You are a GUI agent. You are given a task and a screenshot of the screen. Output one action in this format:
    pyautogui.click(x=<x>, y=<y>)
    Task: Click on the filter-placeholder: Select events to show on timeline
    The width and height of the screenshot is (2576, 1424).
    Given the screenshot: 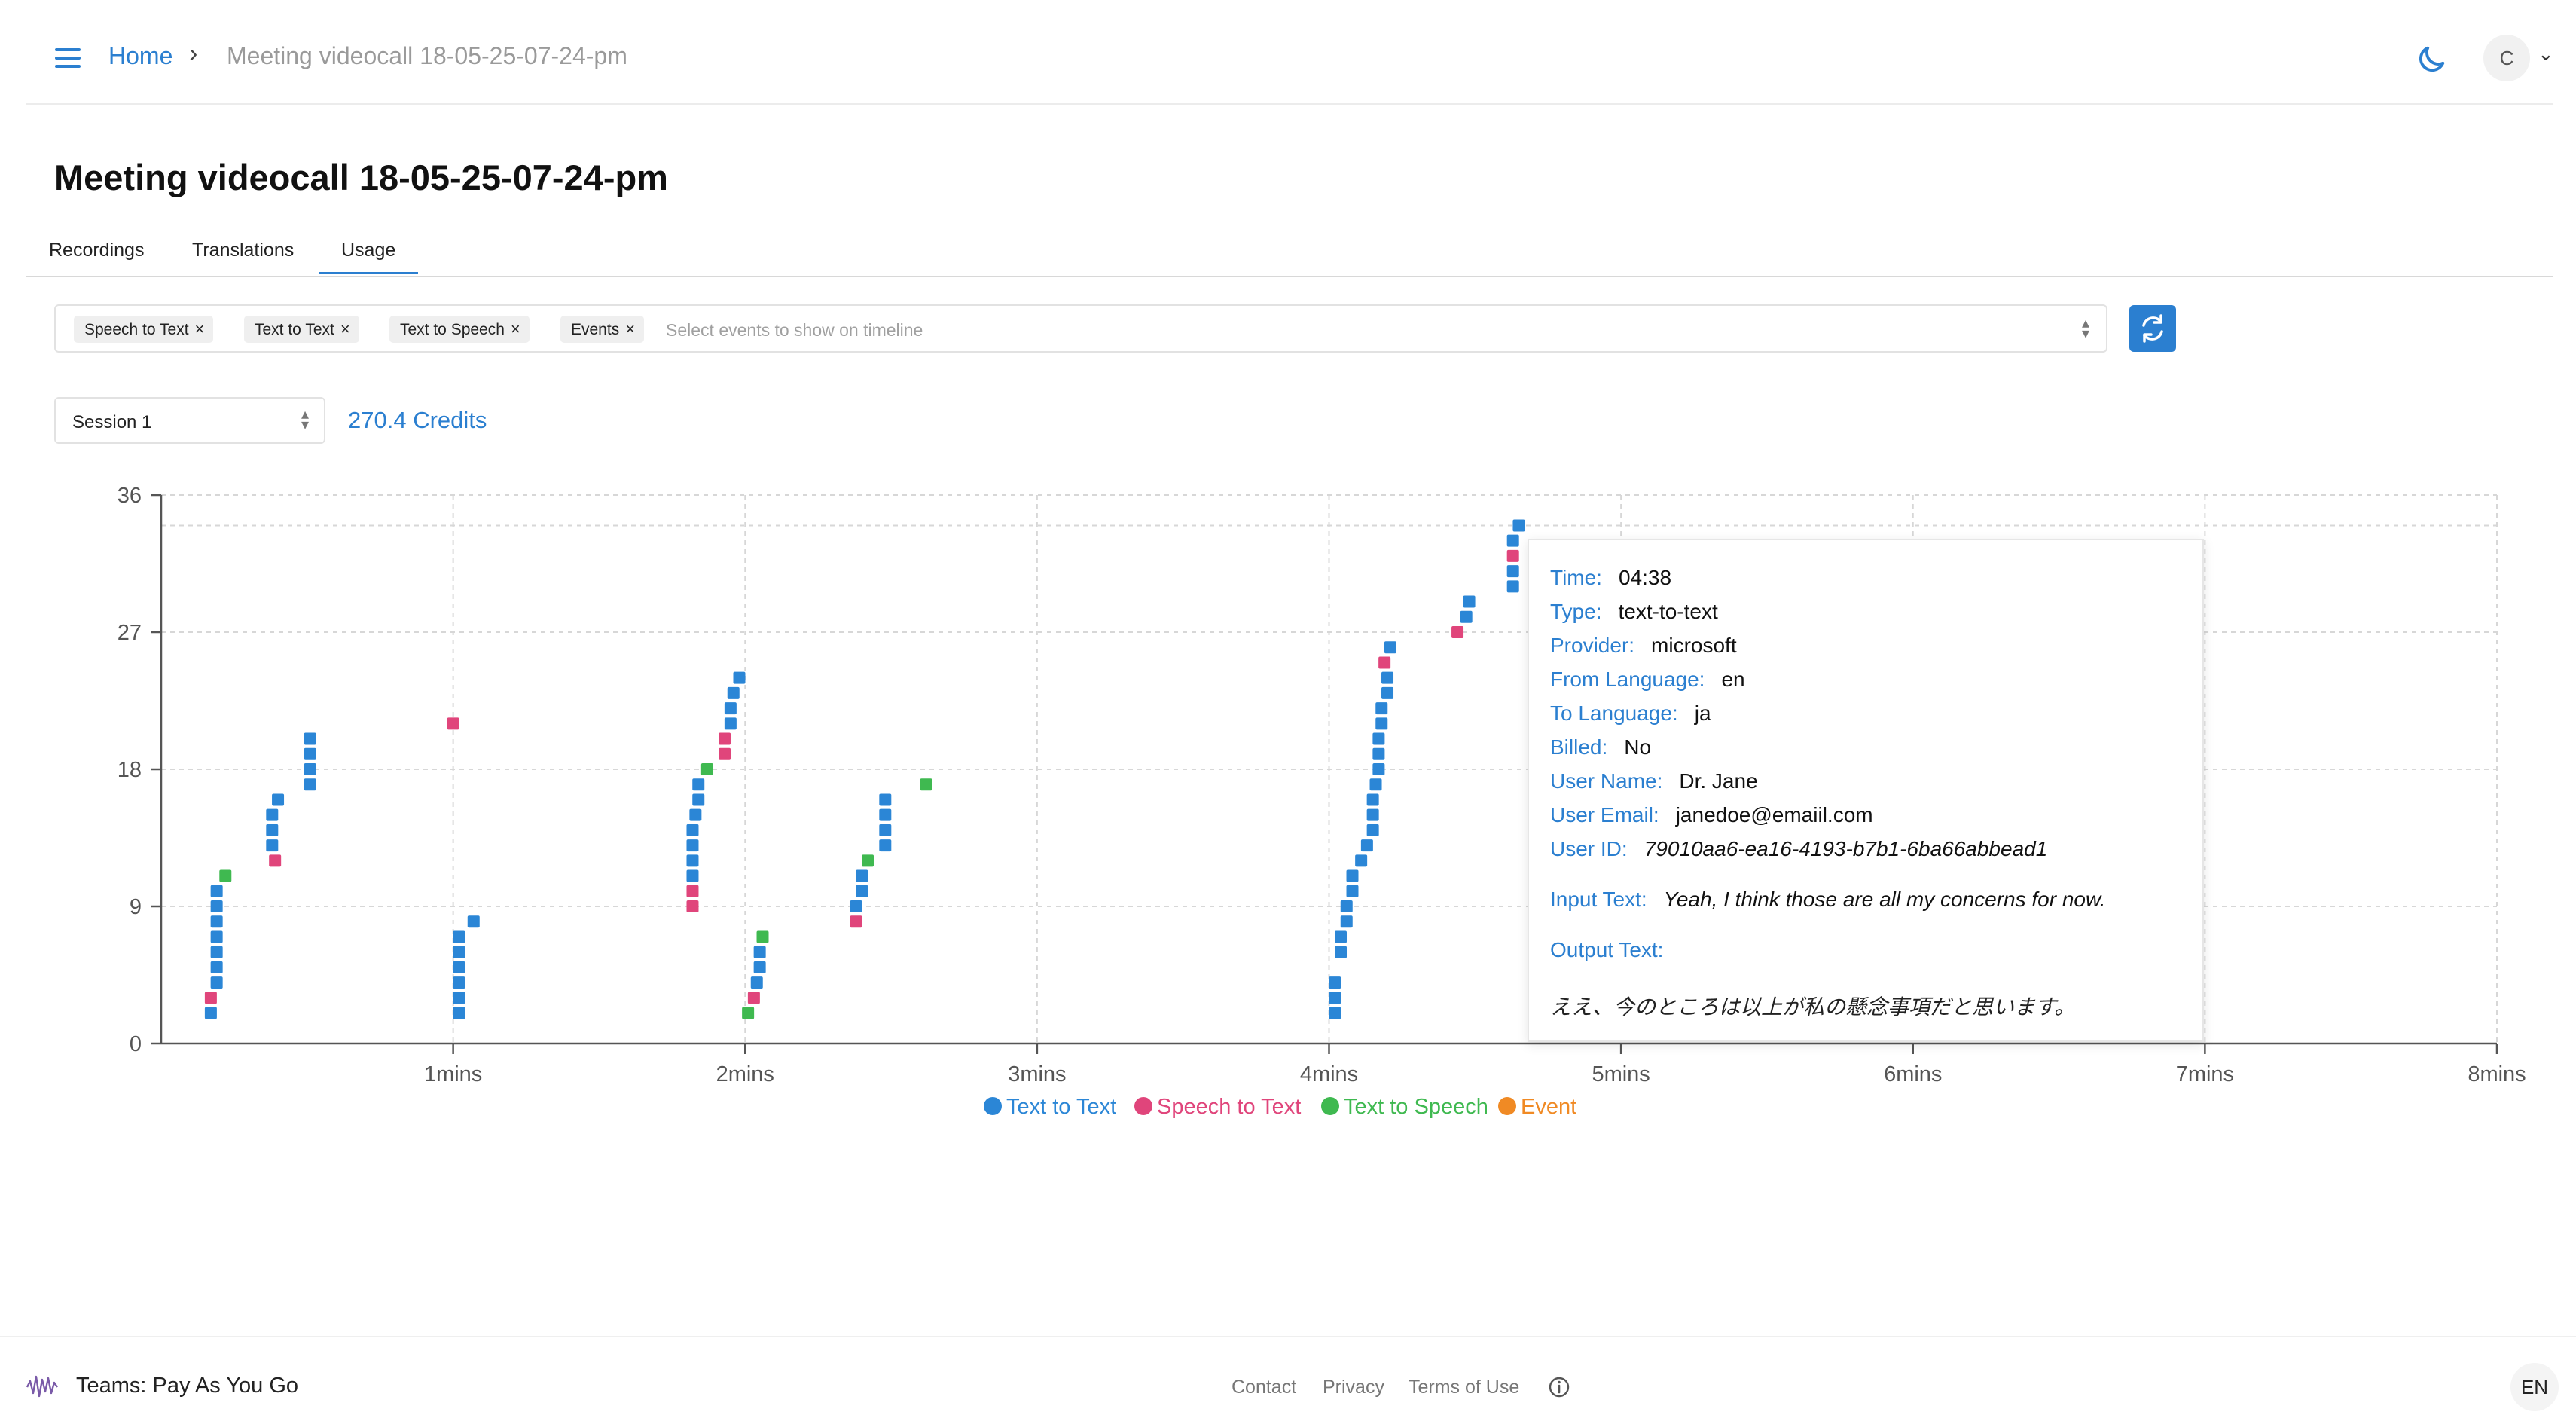 What is the action you would take?
    pyautogui.click(x=795, y=330)
    